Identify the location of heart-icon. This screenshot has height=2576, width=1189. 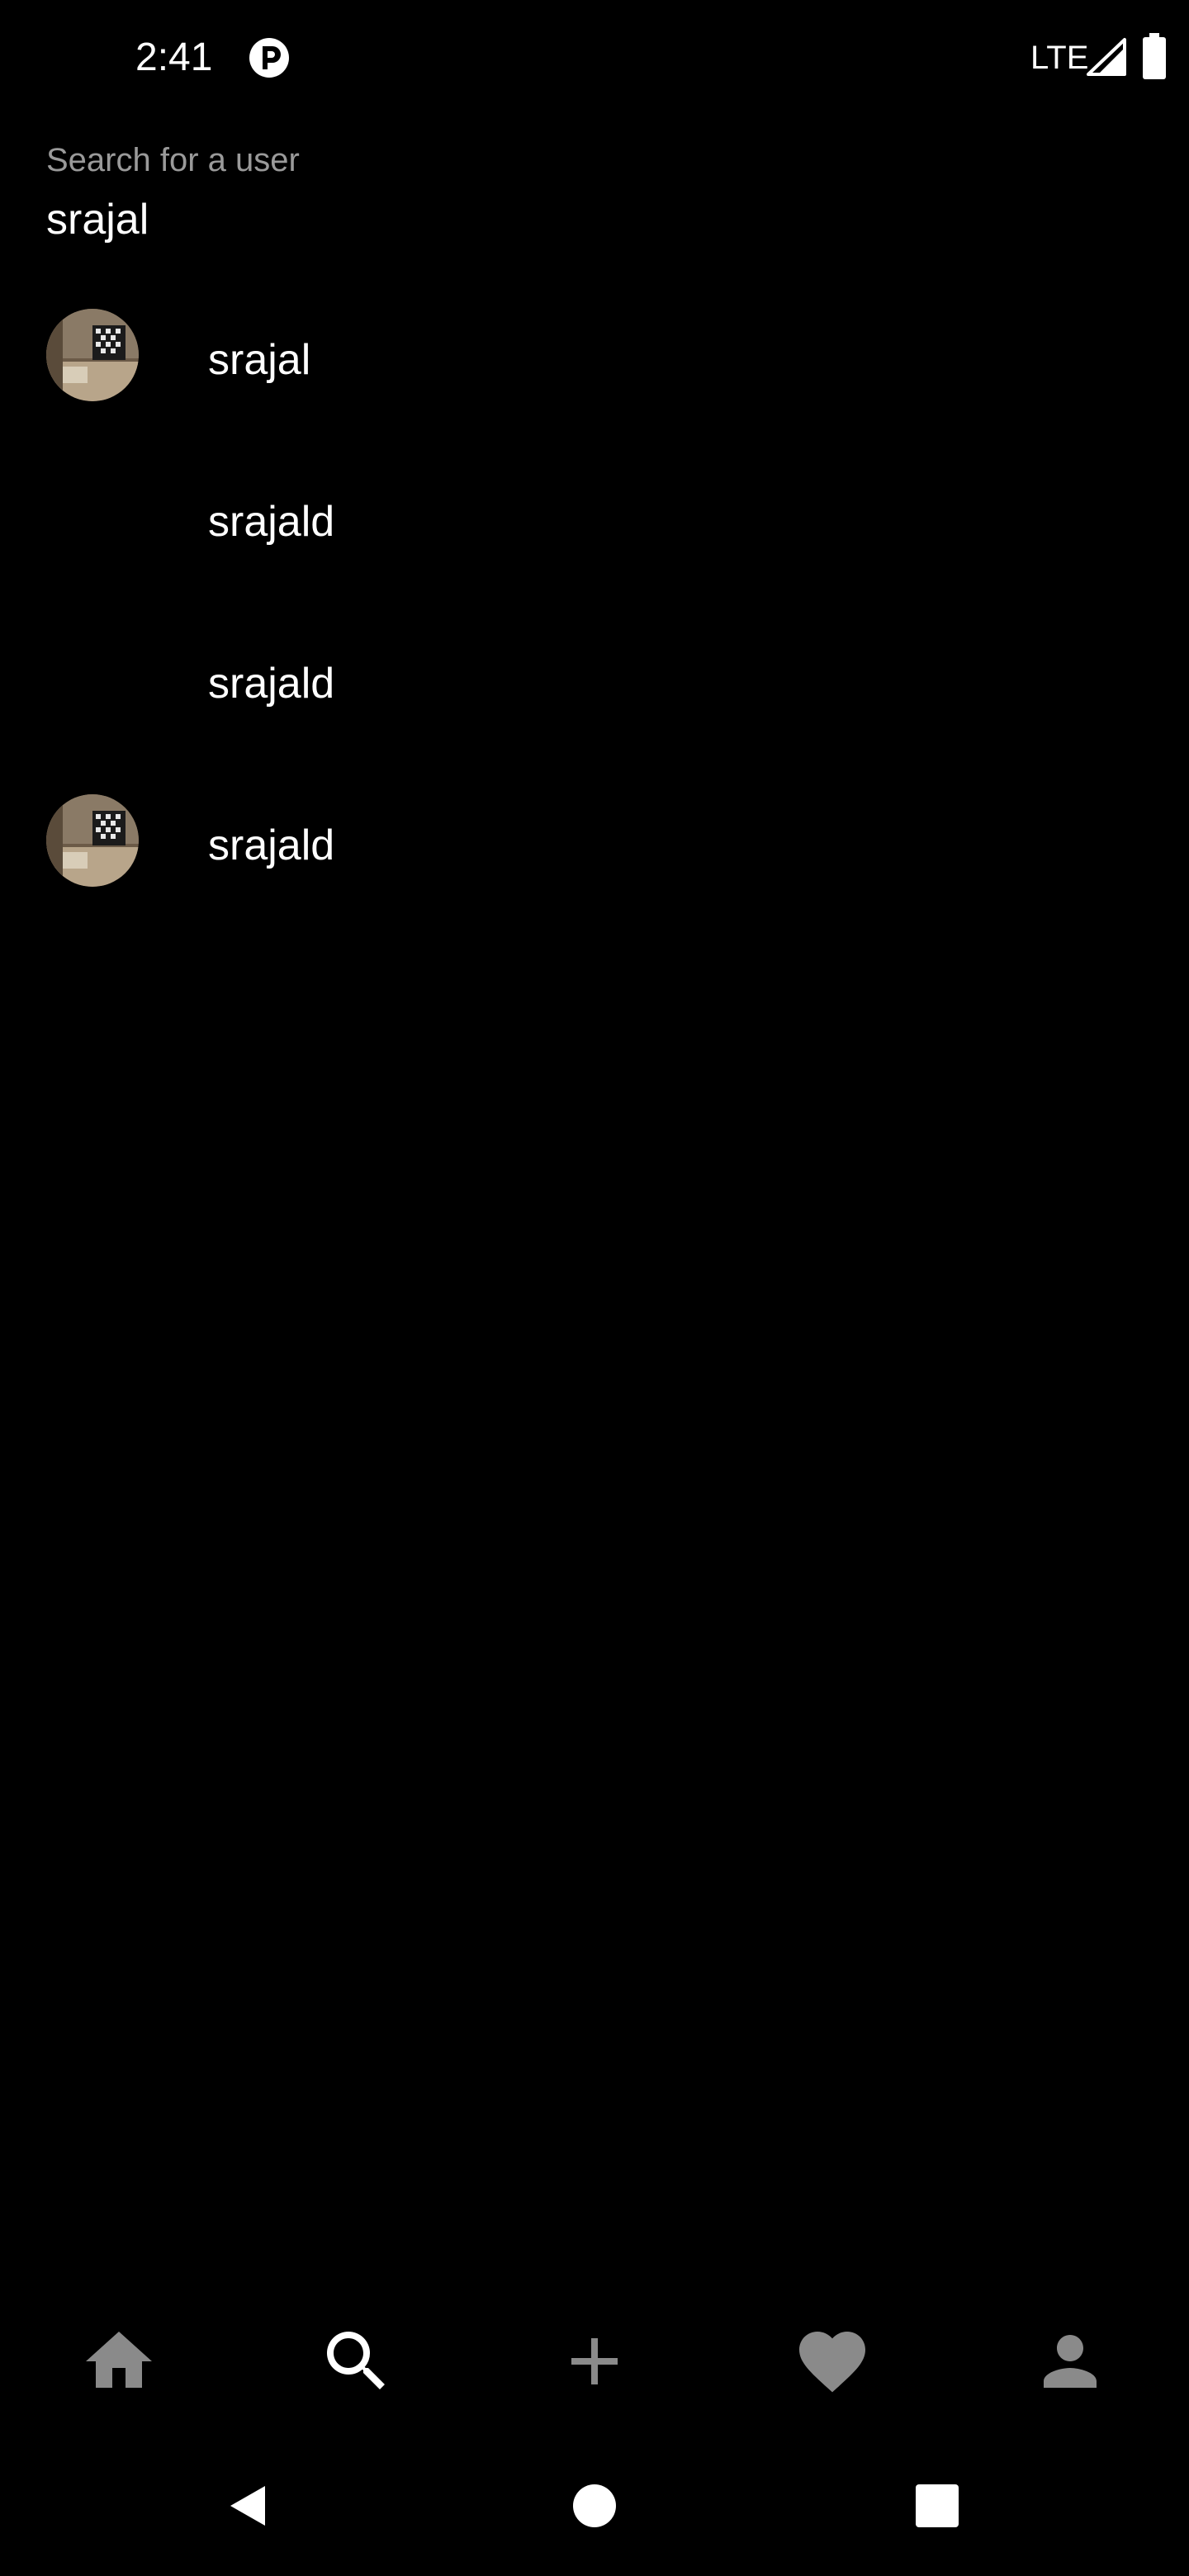
(832, 2362).